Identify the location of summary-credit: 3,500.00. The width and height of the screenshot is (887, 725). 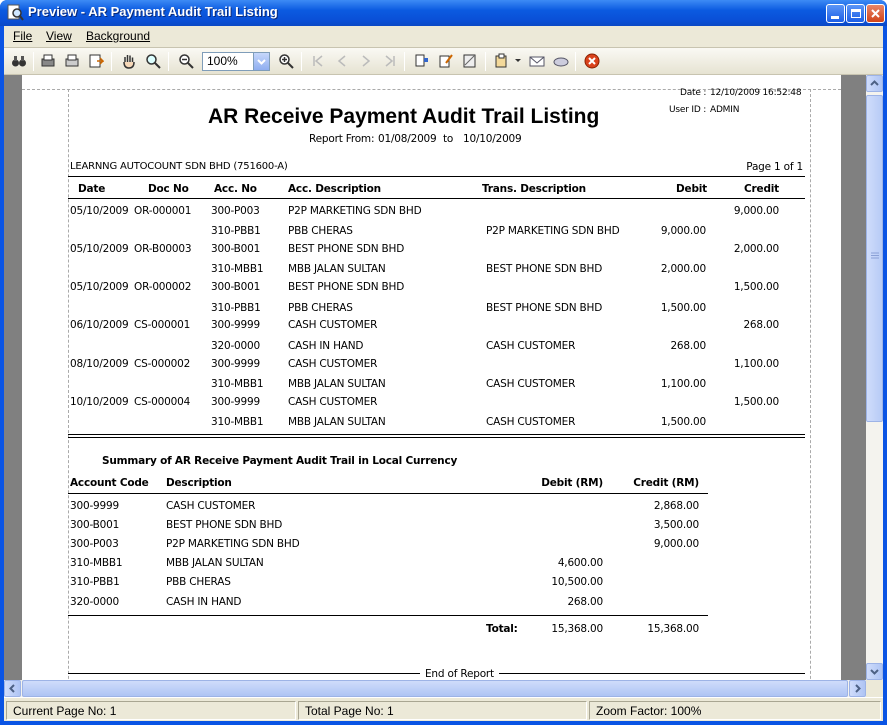
(676, 525).